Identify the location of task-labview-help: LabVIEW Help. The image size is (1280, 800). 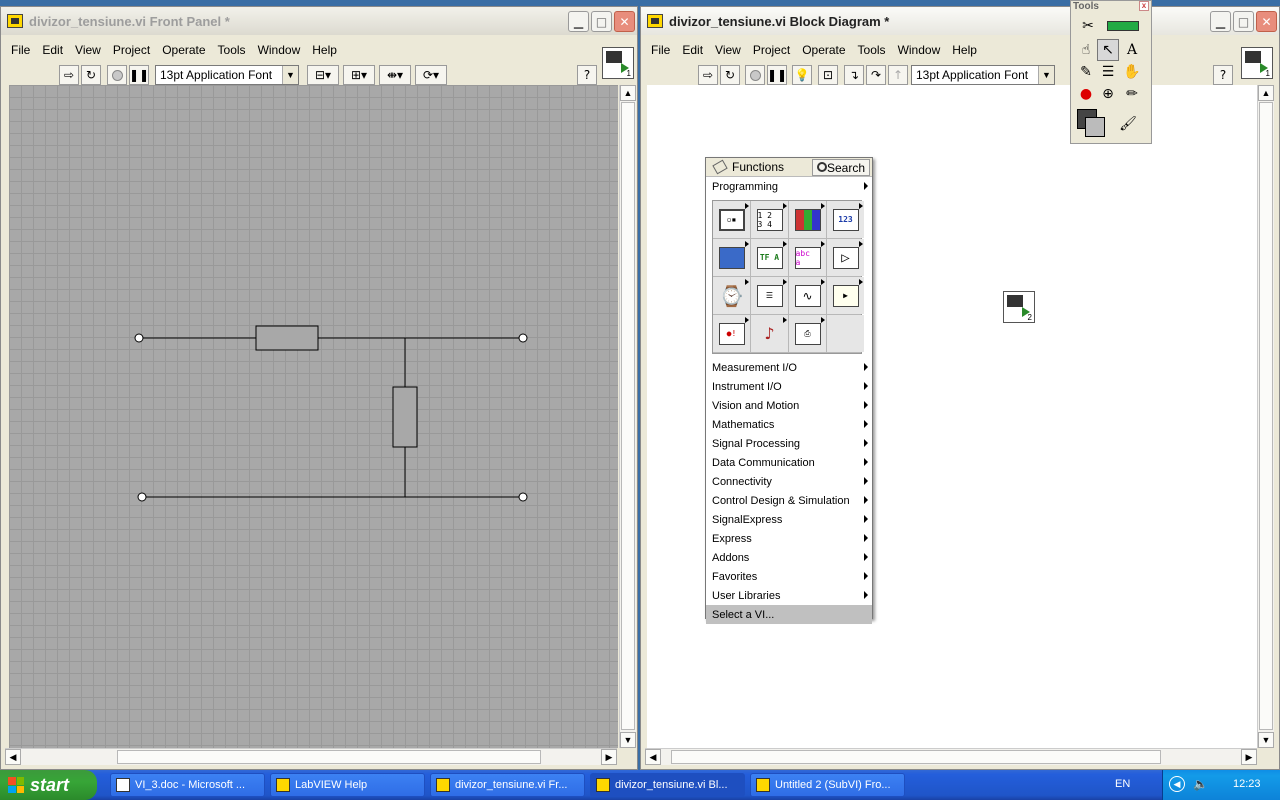
(347, 785).